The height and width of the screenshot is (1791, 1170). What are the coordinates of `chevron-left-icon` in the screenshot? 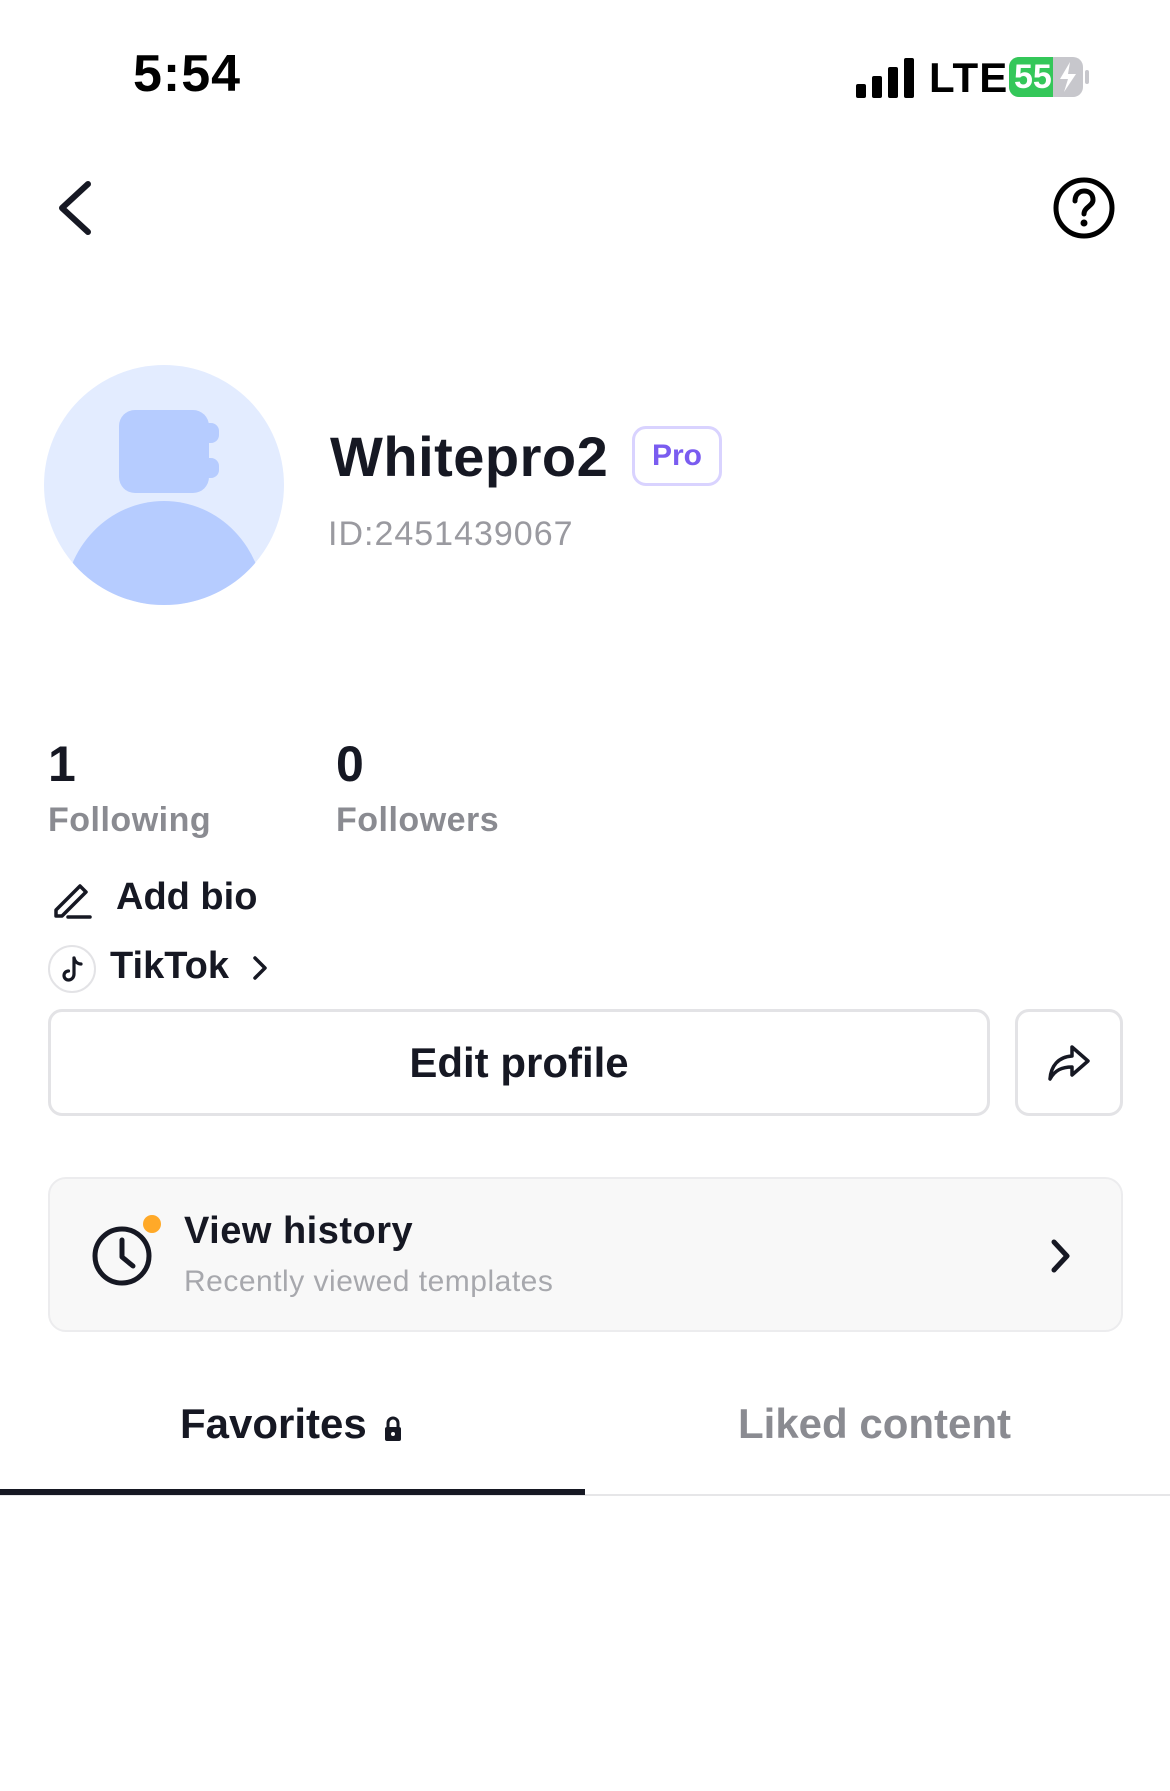 It's located at (76, 208).